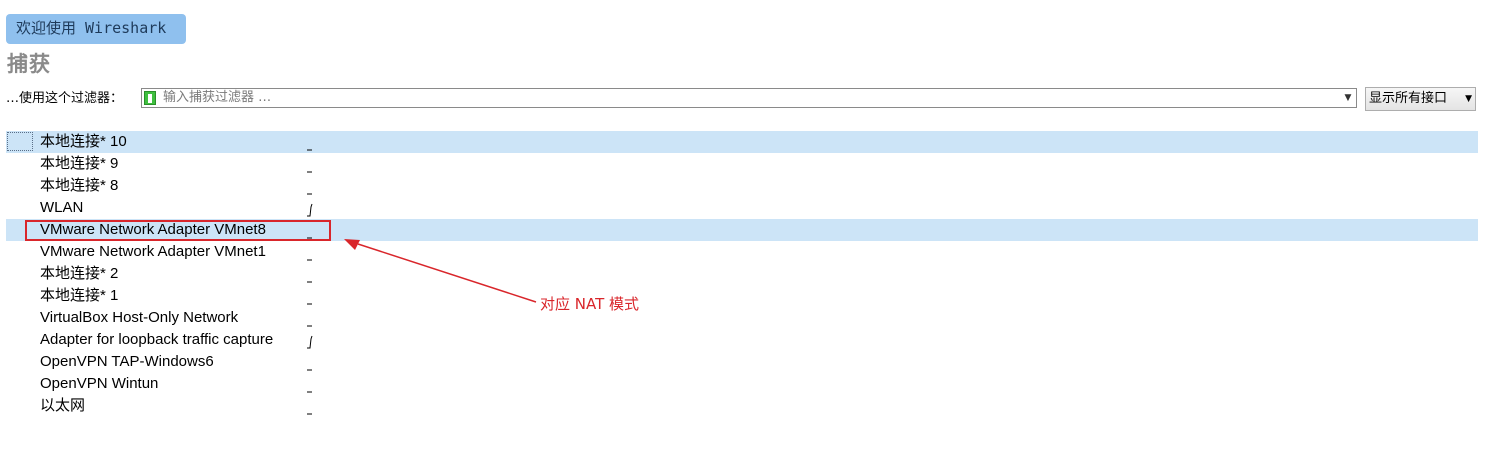  What do you see at coordinates (590, 304) in the screenshot?
I see `annotation-label: 对应 NAT 模式` at bounding box center [590, 304].